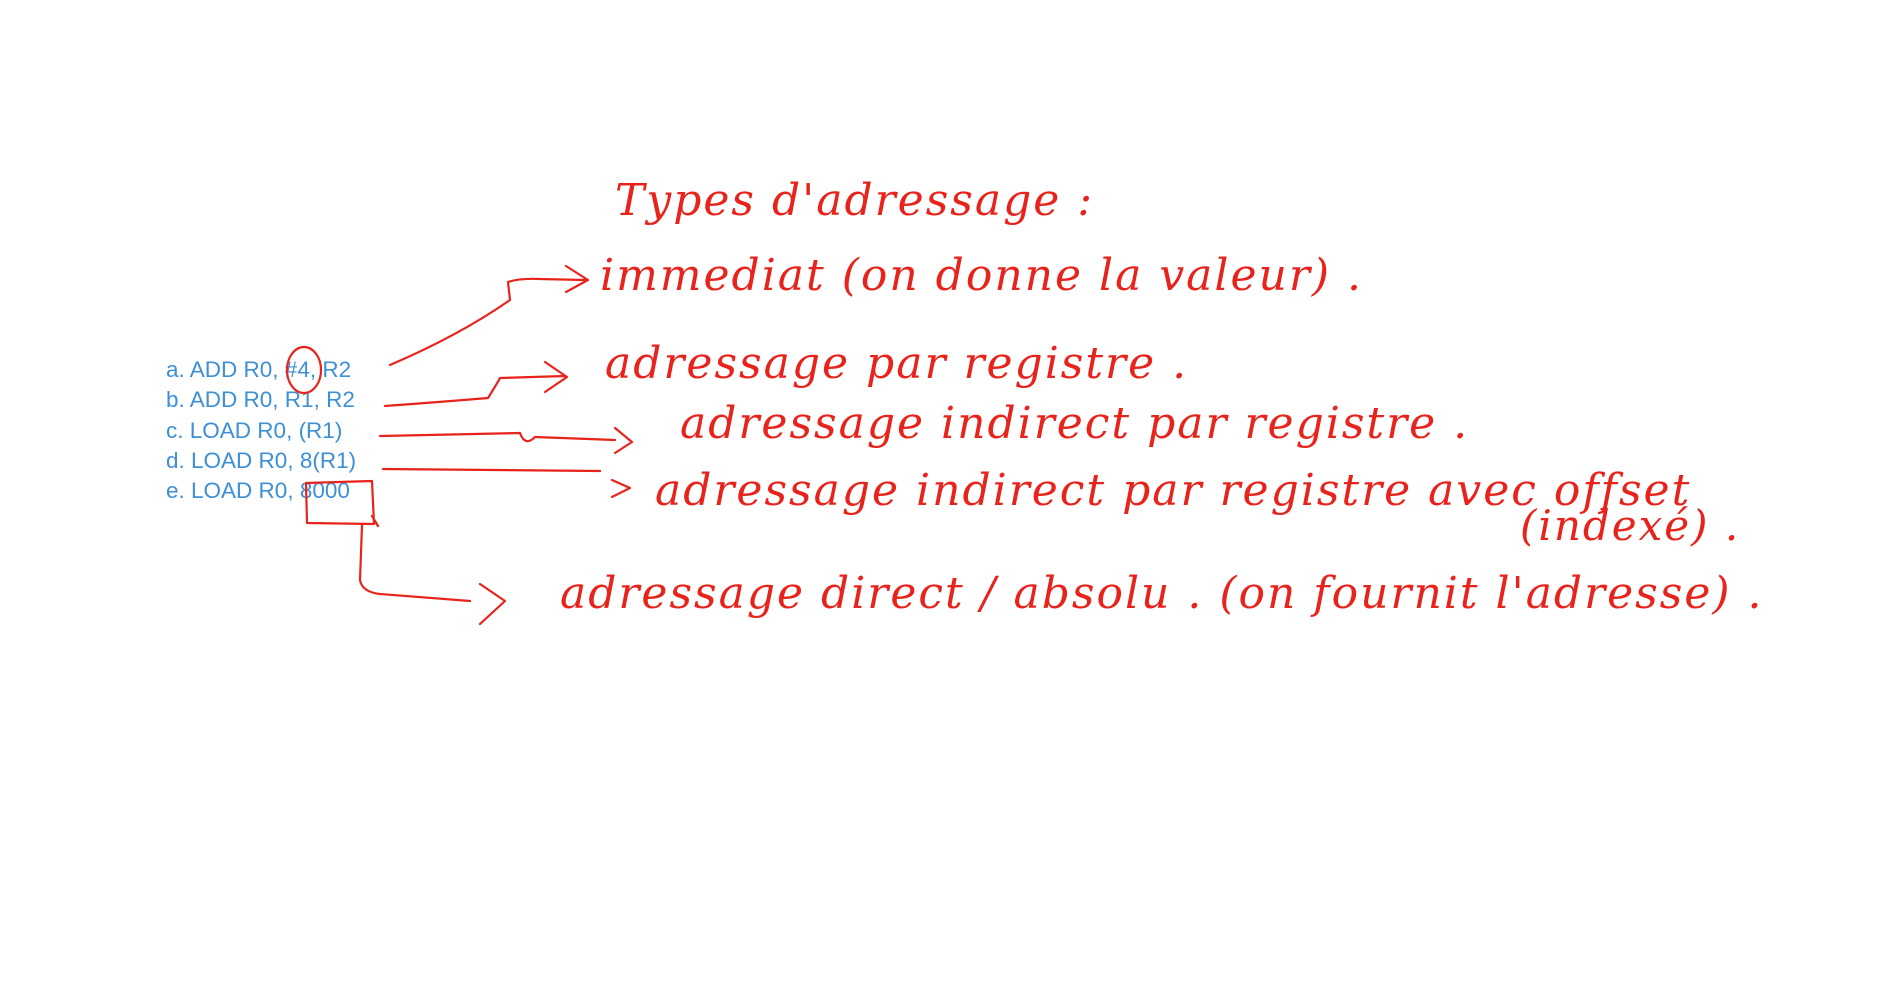 The height and width of the screenshot is (995, 1893). What do you see at coordinates (304, 370) in the screenshot?
I see `circle-mark-icon` at bounding box center [304, 370].